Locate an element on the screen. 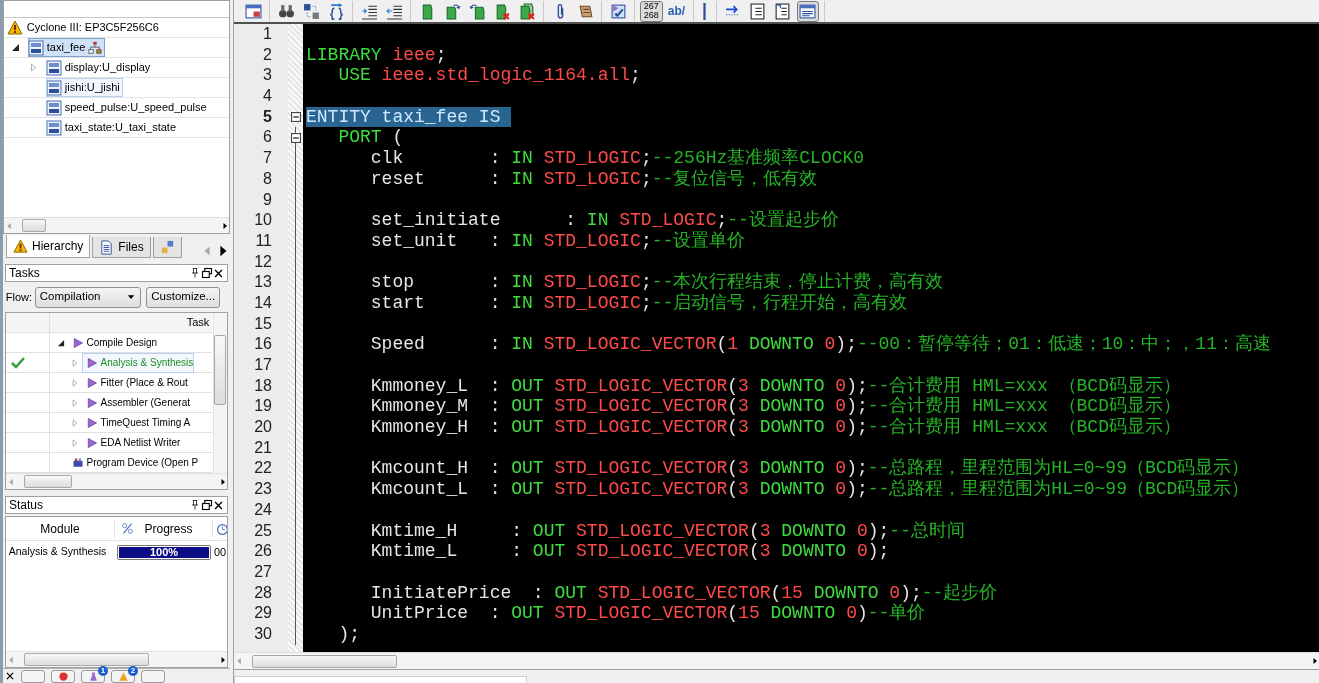 The image size is (1319, 683). line-number: 26 is located at coordinates (263, 551).